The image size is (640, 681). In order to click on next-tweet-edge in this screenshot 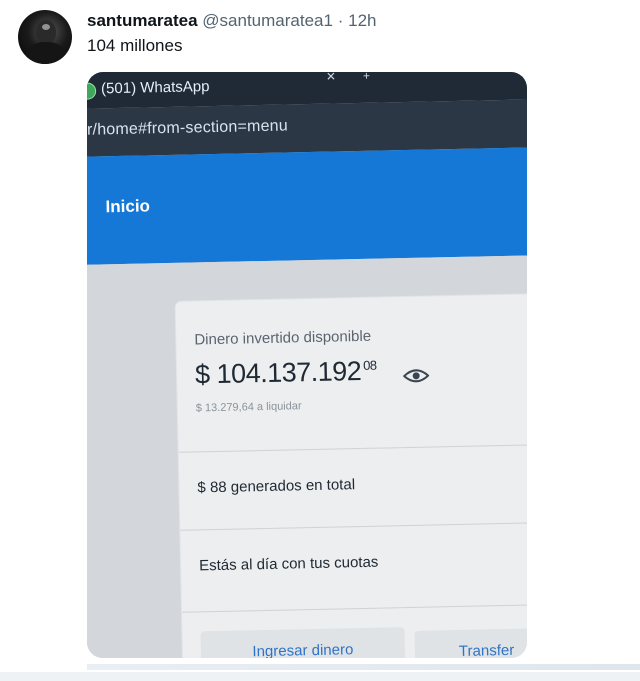, I will do `click(320, 676)`.